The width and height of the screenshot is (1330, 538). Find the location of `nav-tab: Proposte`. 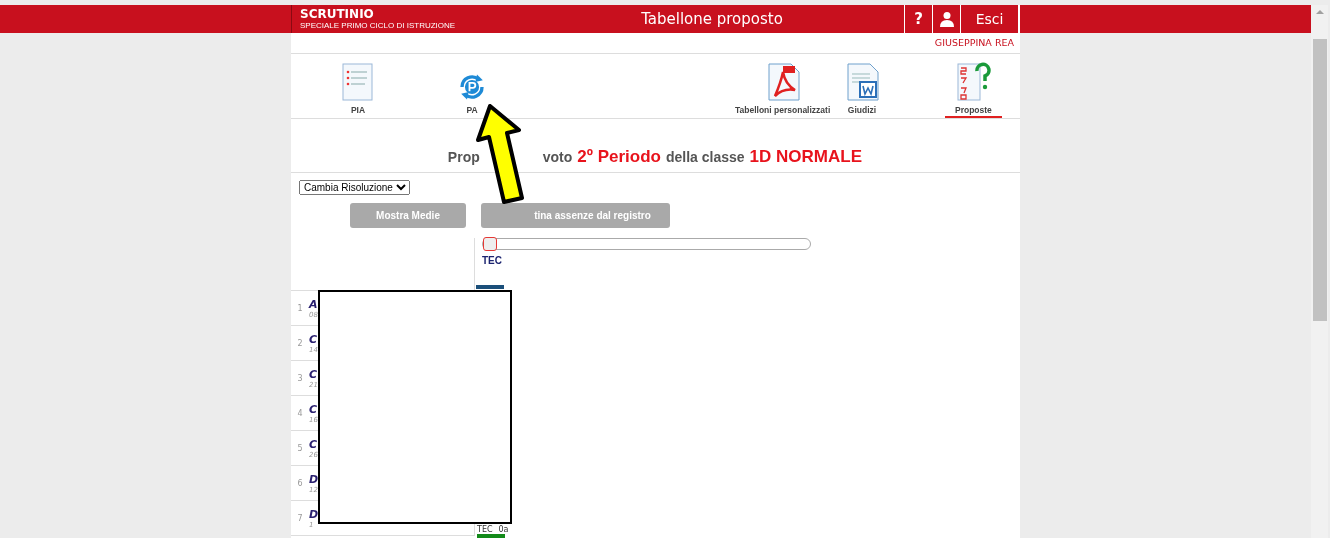

nav-tab: Proposte is located at coordinates (973, 90).